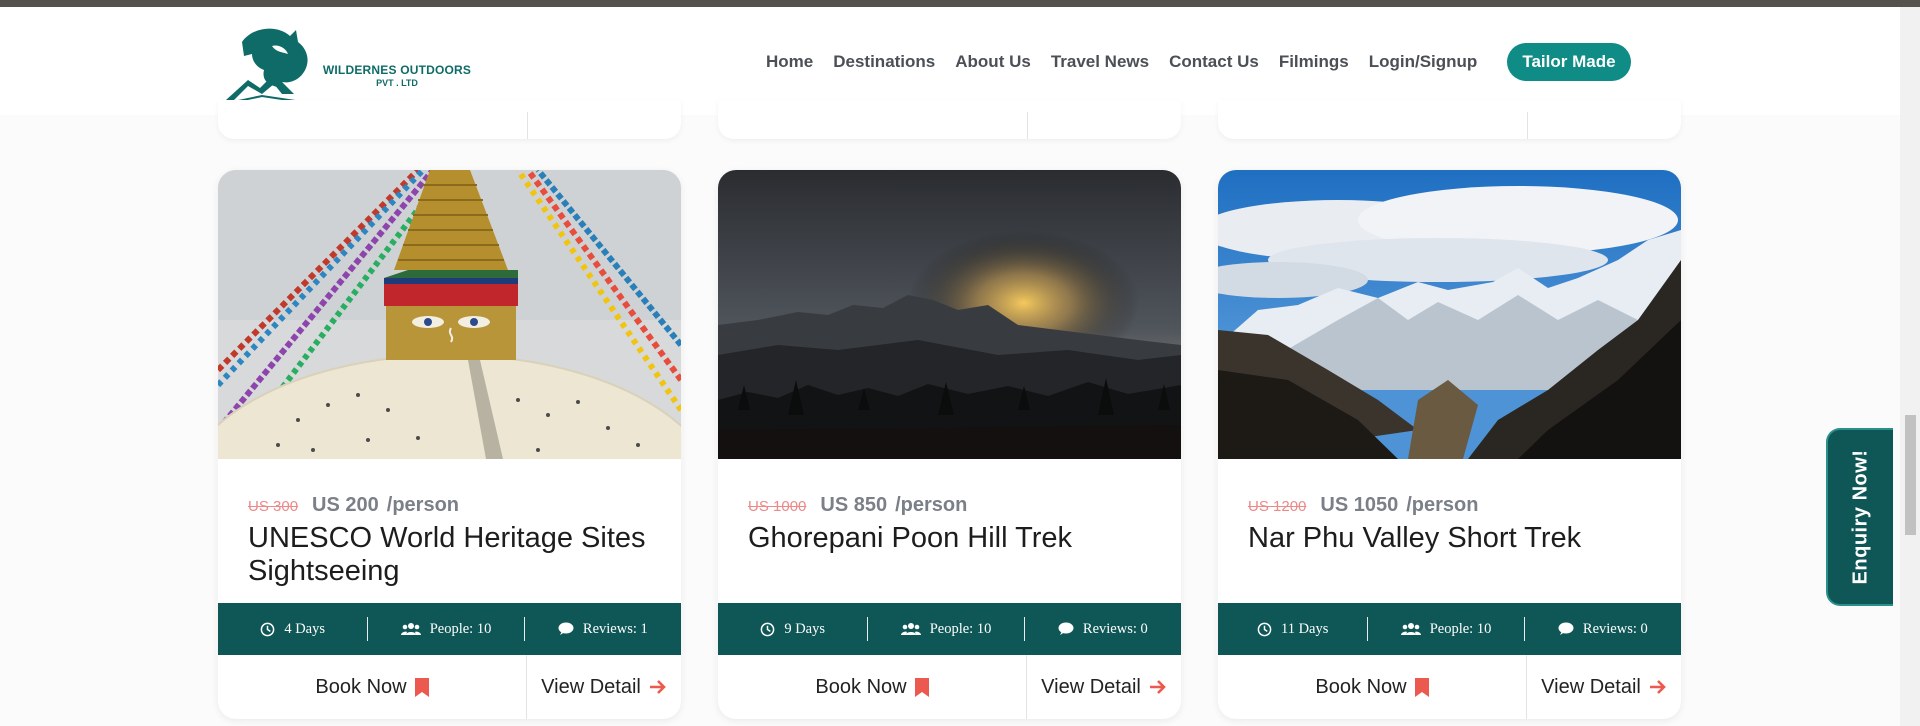  I want to click on browser-top-bar, so click(960, 3).